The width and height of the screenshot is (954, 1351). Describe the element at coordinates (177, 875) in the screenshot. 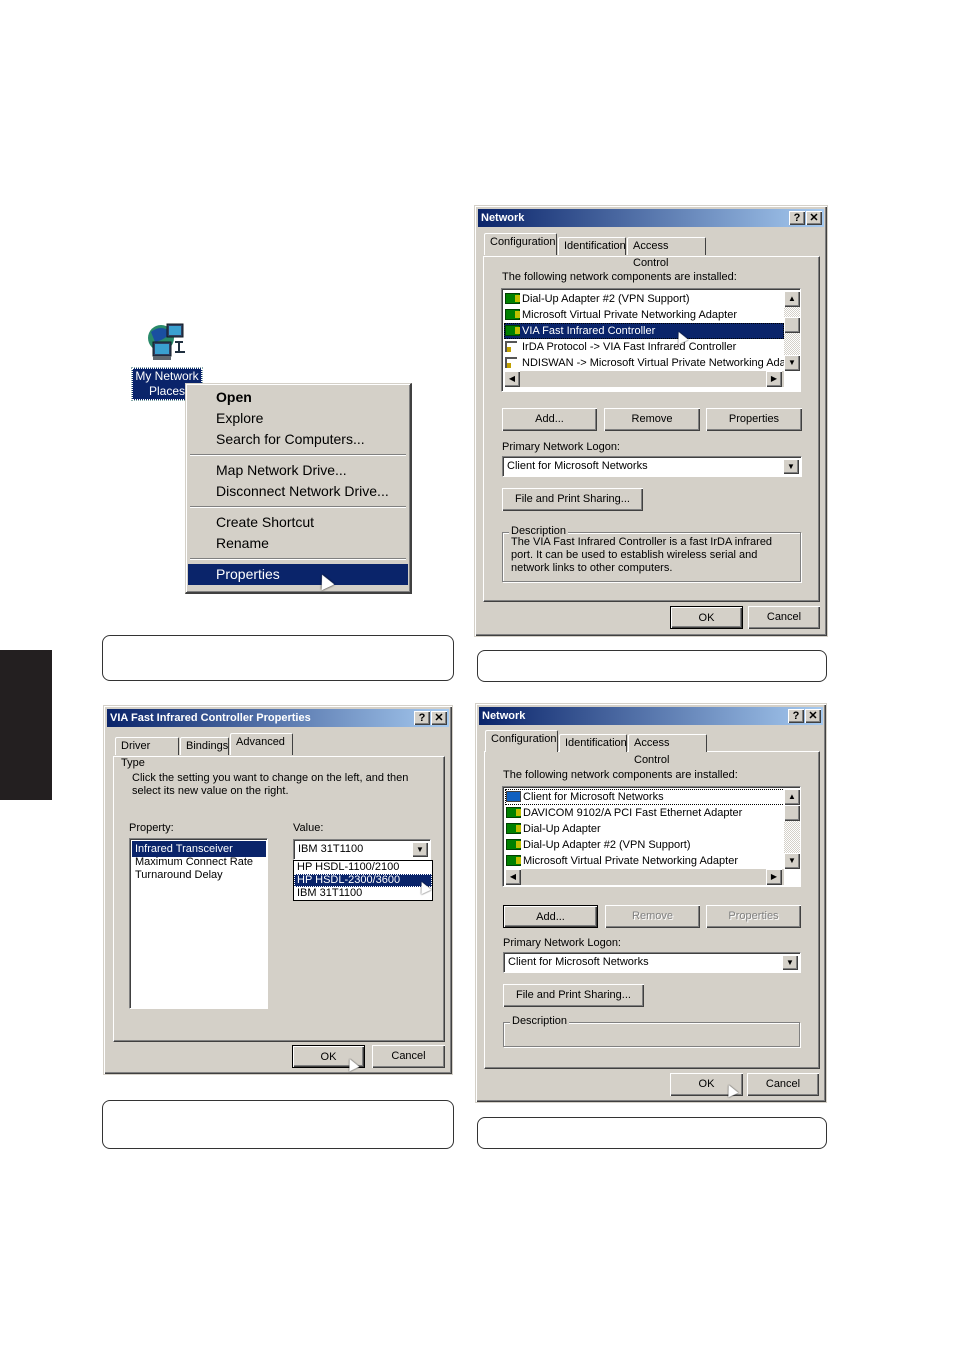

I see `property-item: Turnaround Delay` at that location.